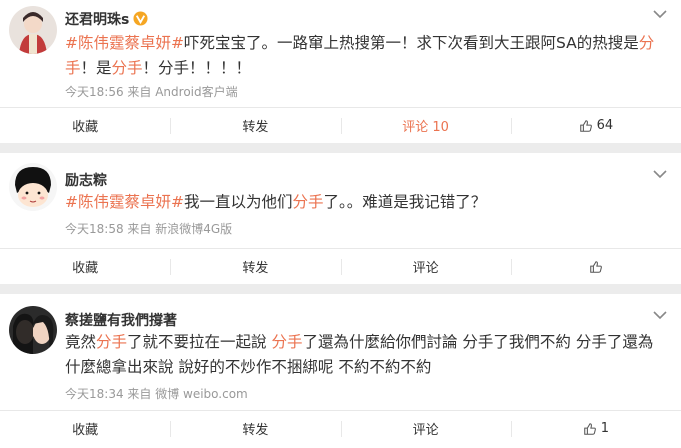 This screenshot has height=448, width=681. What do you see at coordinates (97, 20) in the screenshot?
I see `author-link: 还君明珠s` at bounding box center [97, 20].